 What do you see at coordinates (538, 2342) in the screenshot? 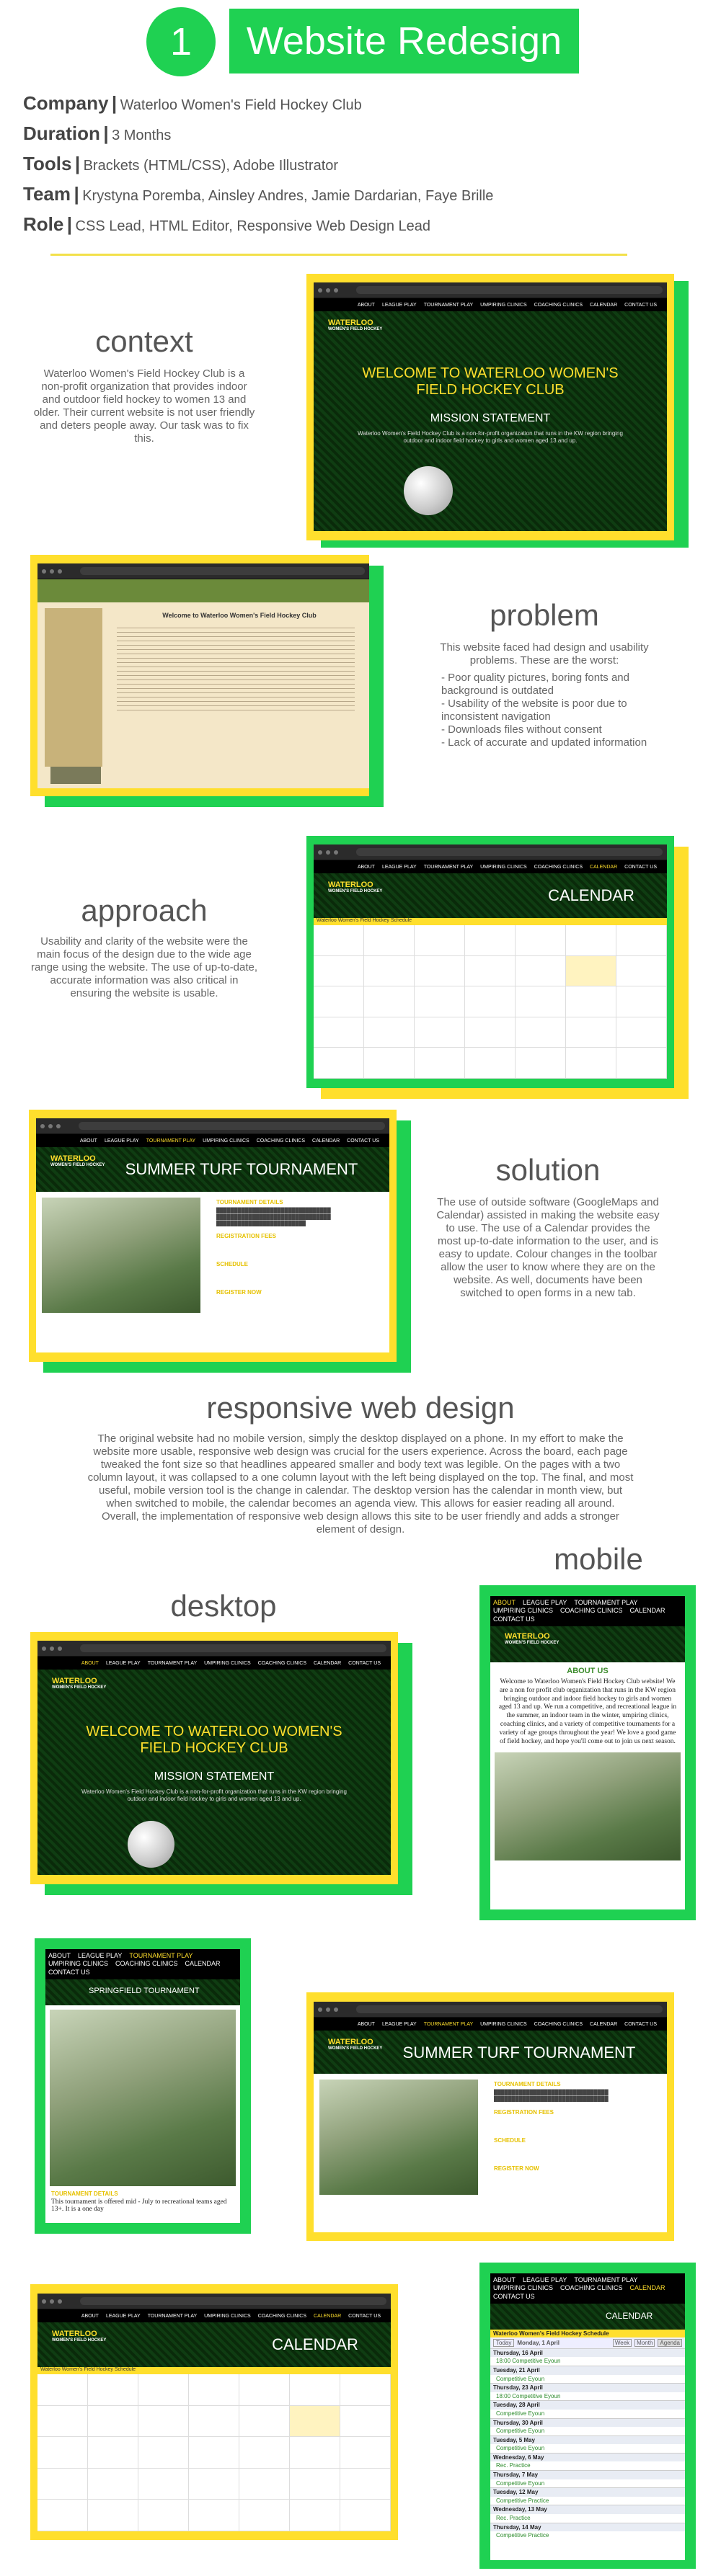
I see `date-label: Monday, 1 April` at bounding box center [538, 2342].